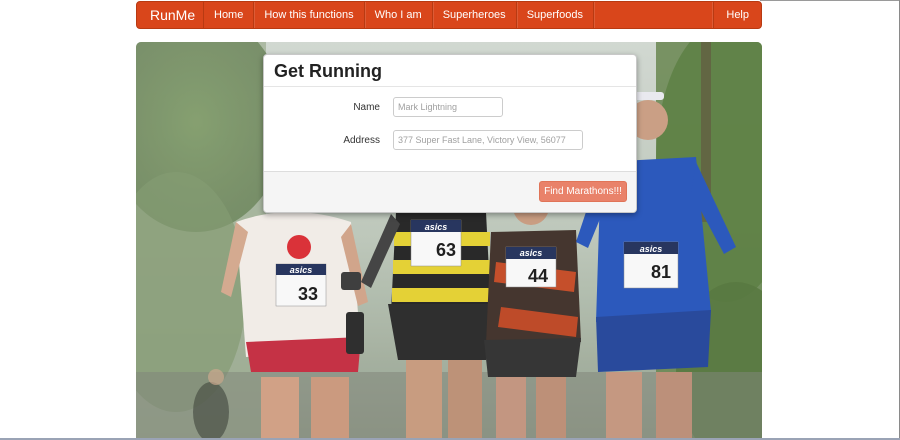 This screenshot has width=900, height=440. What do you see at coordinates (555, 15) in the screenshot?
I see `nav-superfoods: Superfoods` at bounding box center [555, 15].